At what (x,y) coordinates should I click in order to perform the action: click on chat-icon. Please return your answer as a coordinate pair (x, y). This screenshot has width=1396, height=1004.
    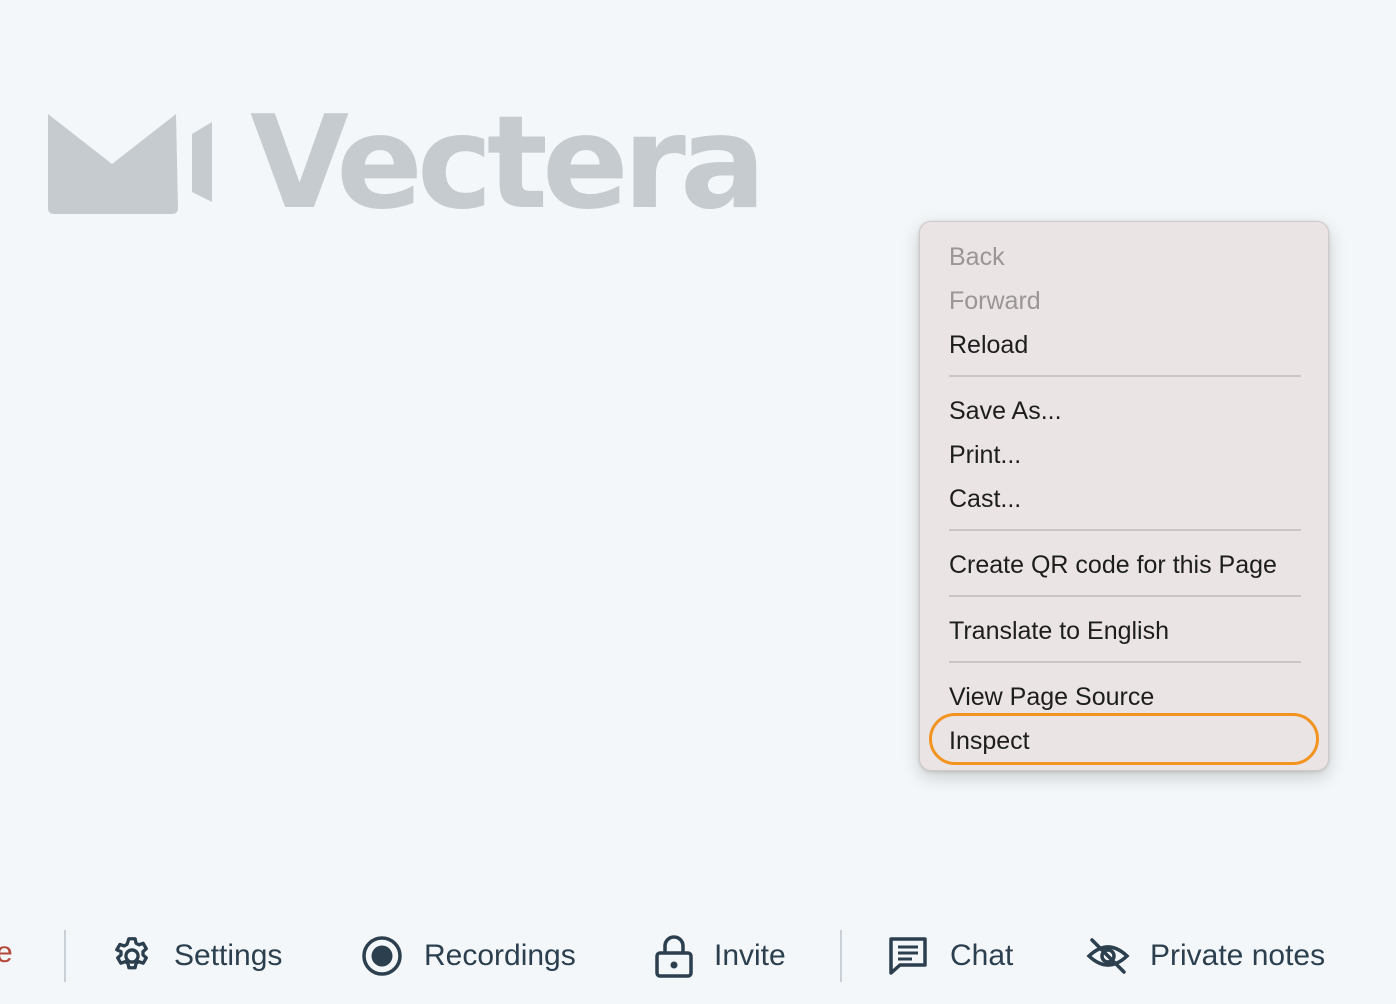
    Looking at the image, I should click on (908, 956).